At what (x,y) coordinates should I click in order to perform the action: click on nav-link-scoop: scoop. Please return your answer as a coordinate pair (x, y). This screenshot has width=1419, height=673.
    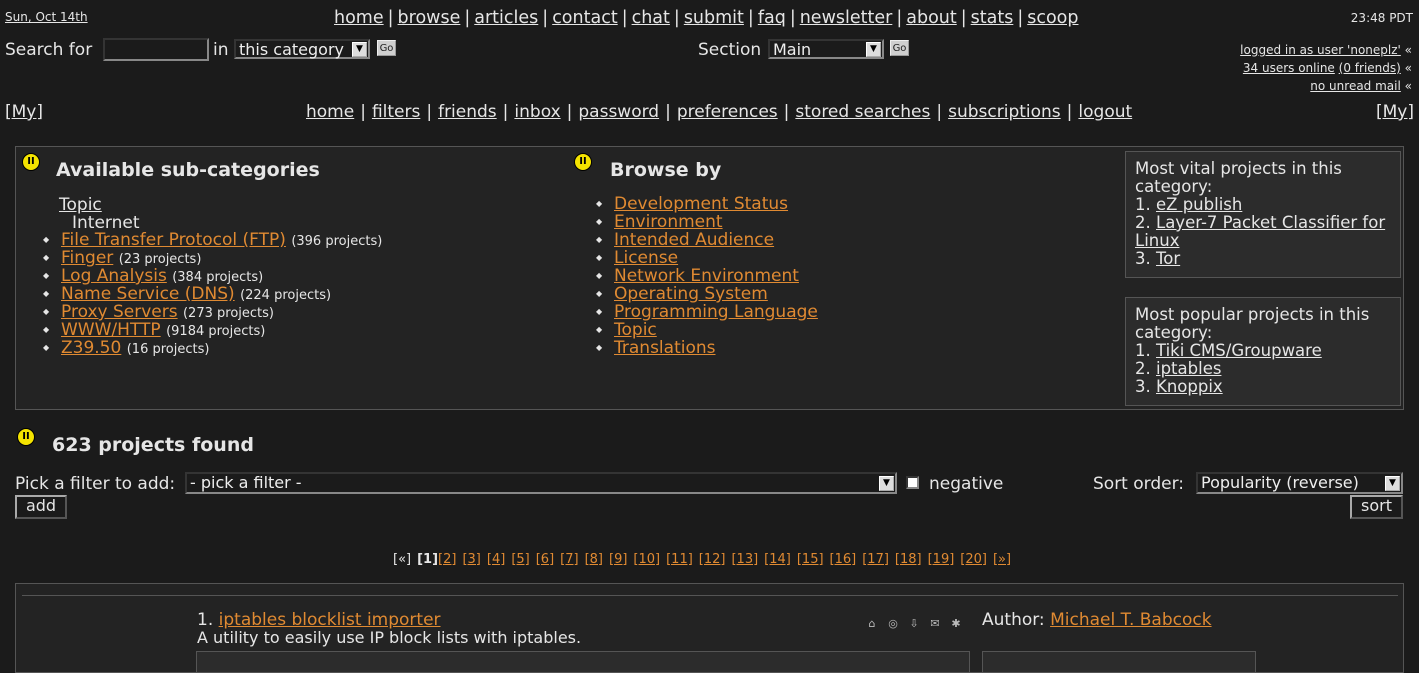
    Looking at the image, I should click on (1052, 18).